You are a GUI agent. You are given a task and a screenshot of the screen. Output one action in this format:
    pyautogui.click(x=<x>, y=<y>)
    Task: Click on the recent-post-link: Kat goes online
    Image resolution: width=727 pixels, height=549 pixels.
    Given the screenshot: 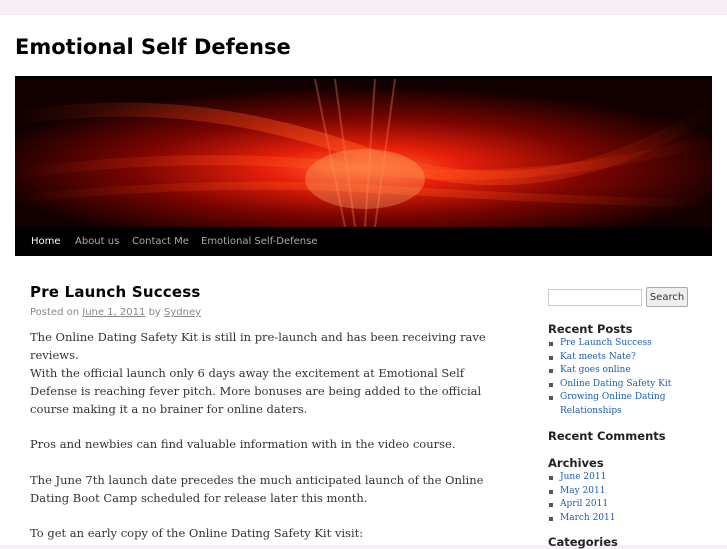 What is the action you would take?
    pyautogui.click(x=595, y=370)
    